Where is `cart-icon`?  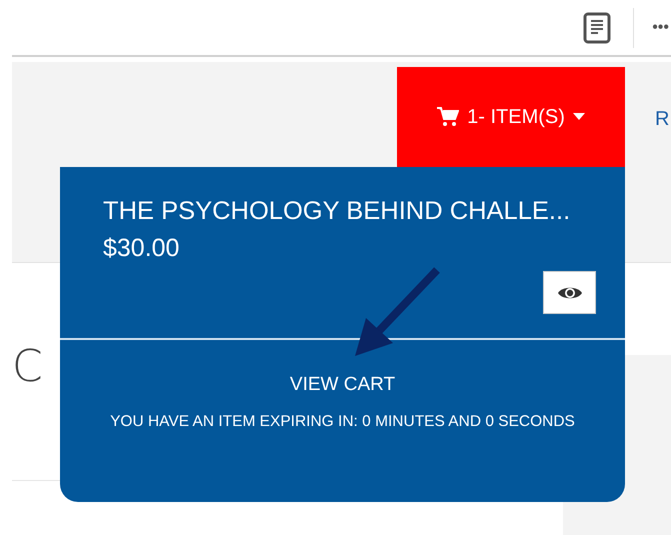
cart-icon is located at coordinates (448, 117).